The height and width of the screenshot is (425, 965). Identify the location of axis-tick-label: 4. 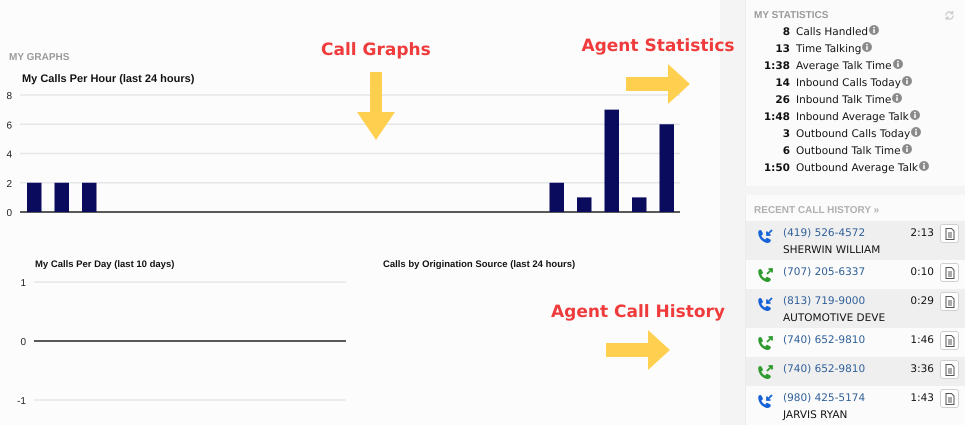
(9, 155).